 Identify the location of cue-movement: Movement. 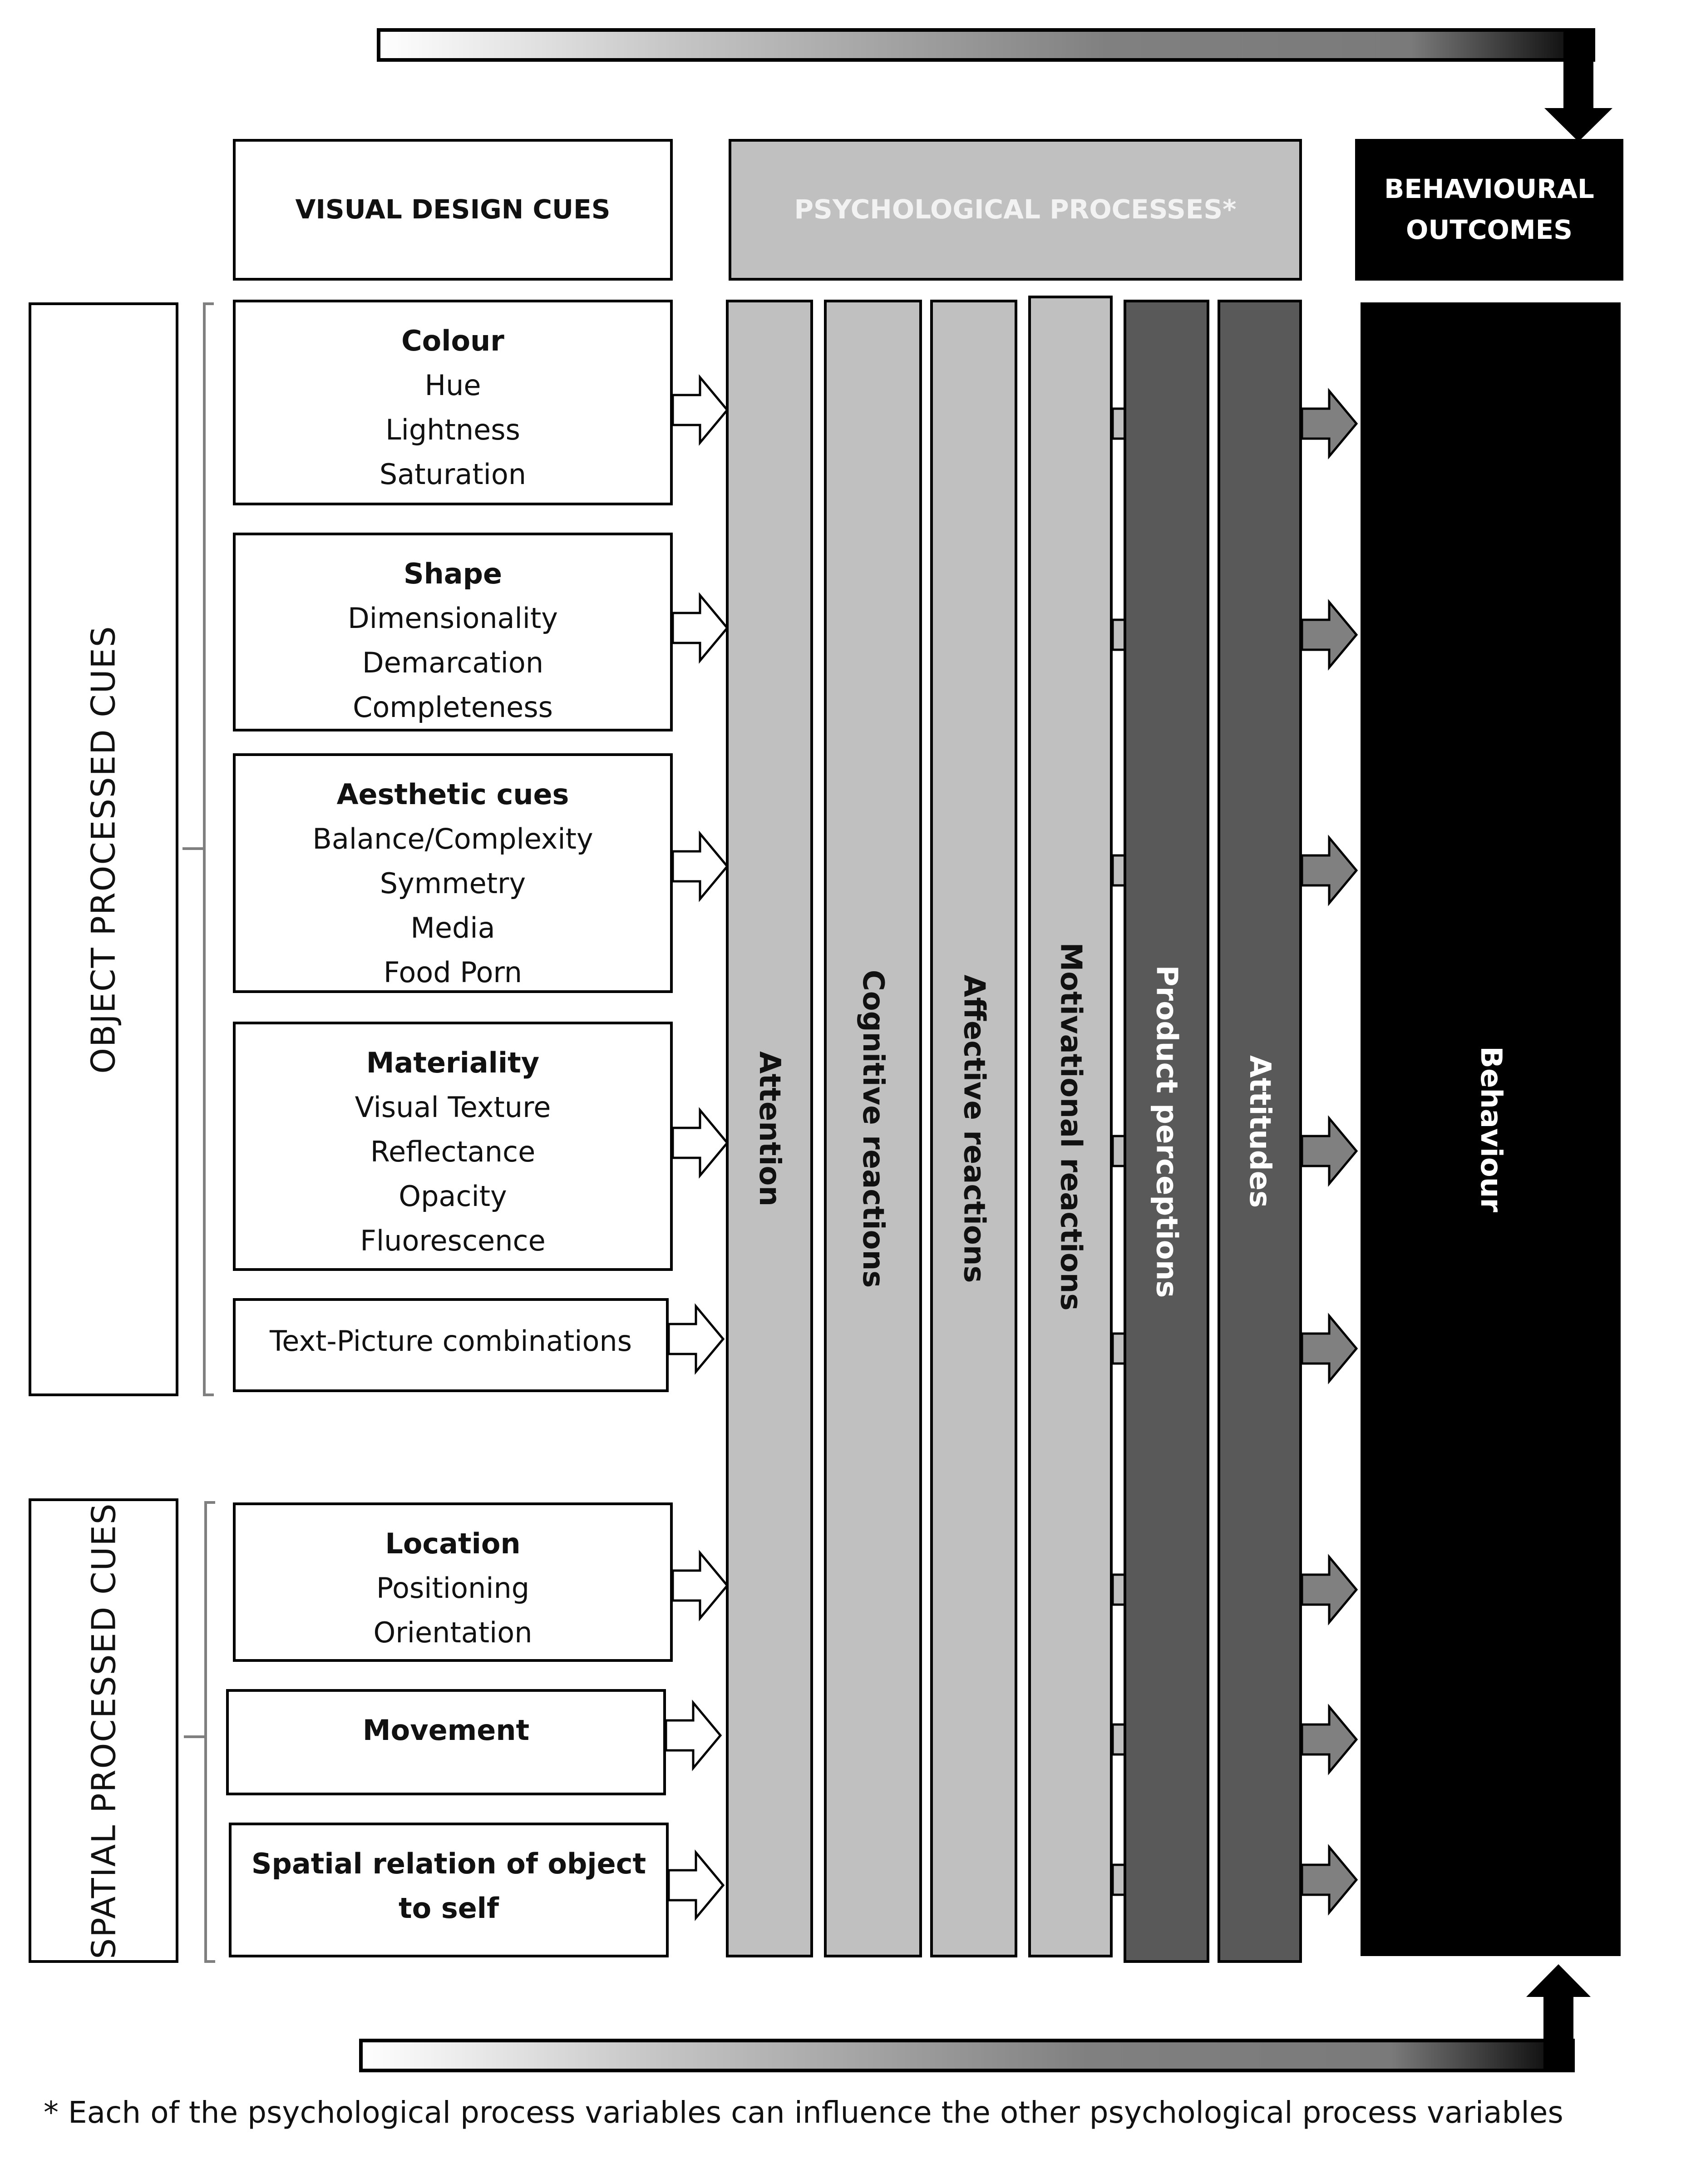
(446, 1742).